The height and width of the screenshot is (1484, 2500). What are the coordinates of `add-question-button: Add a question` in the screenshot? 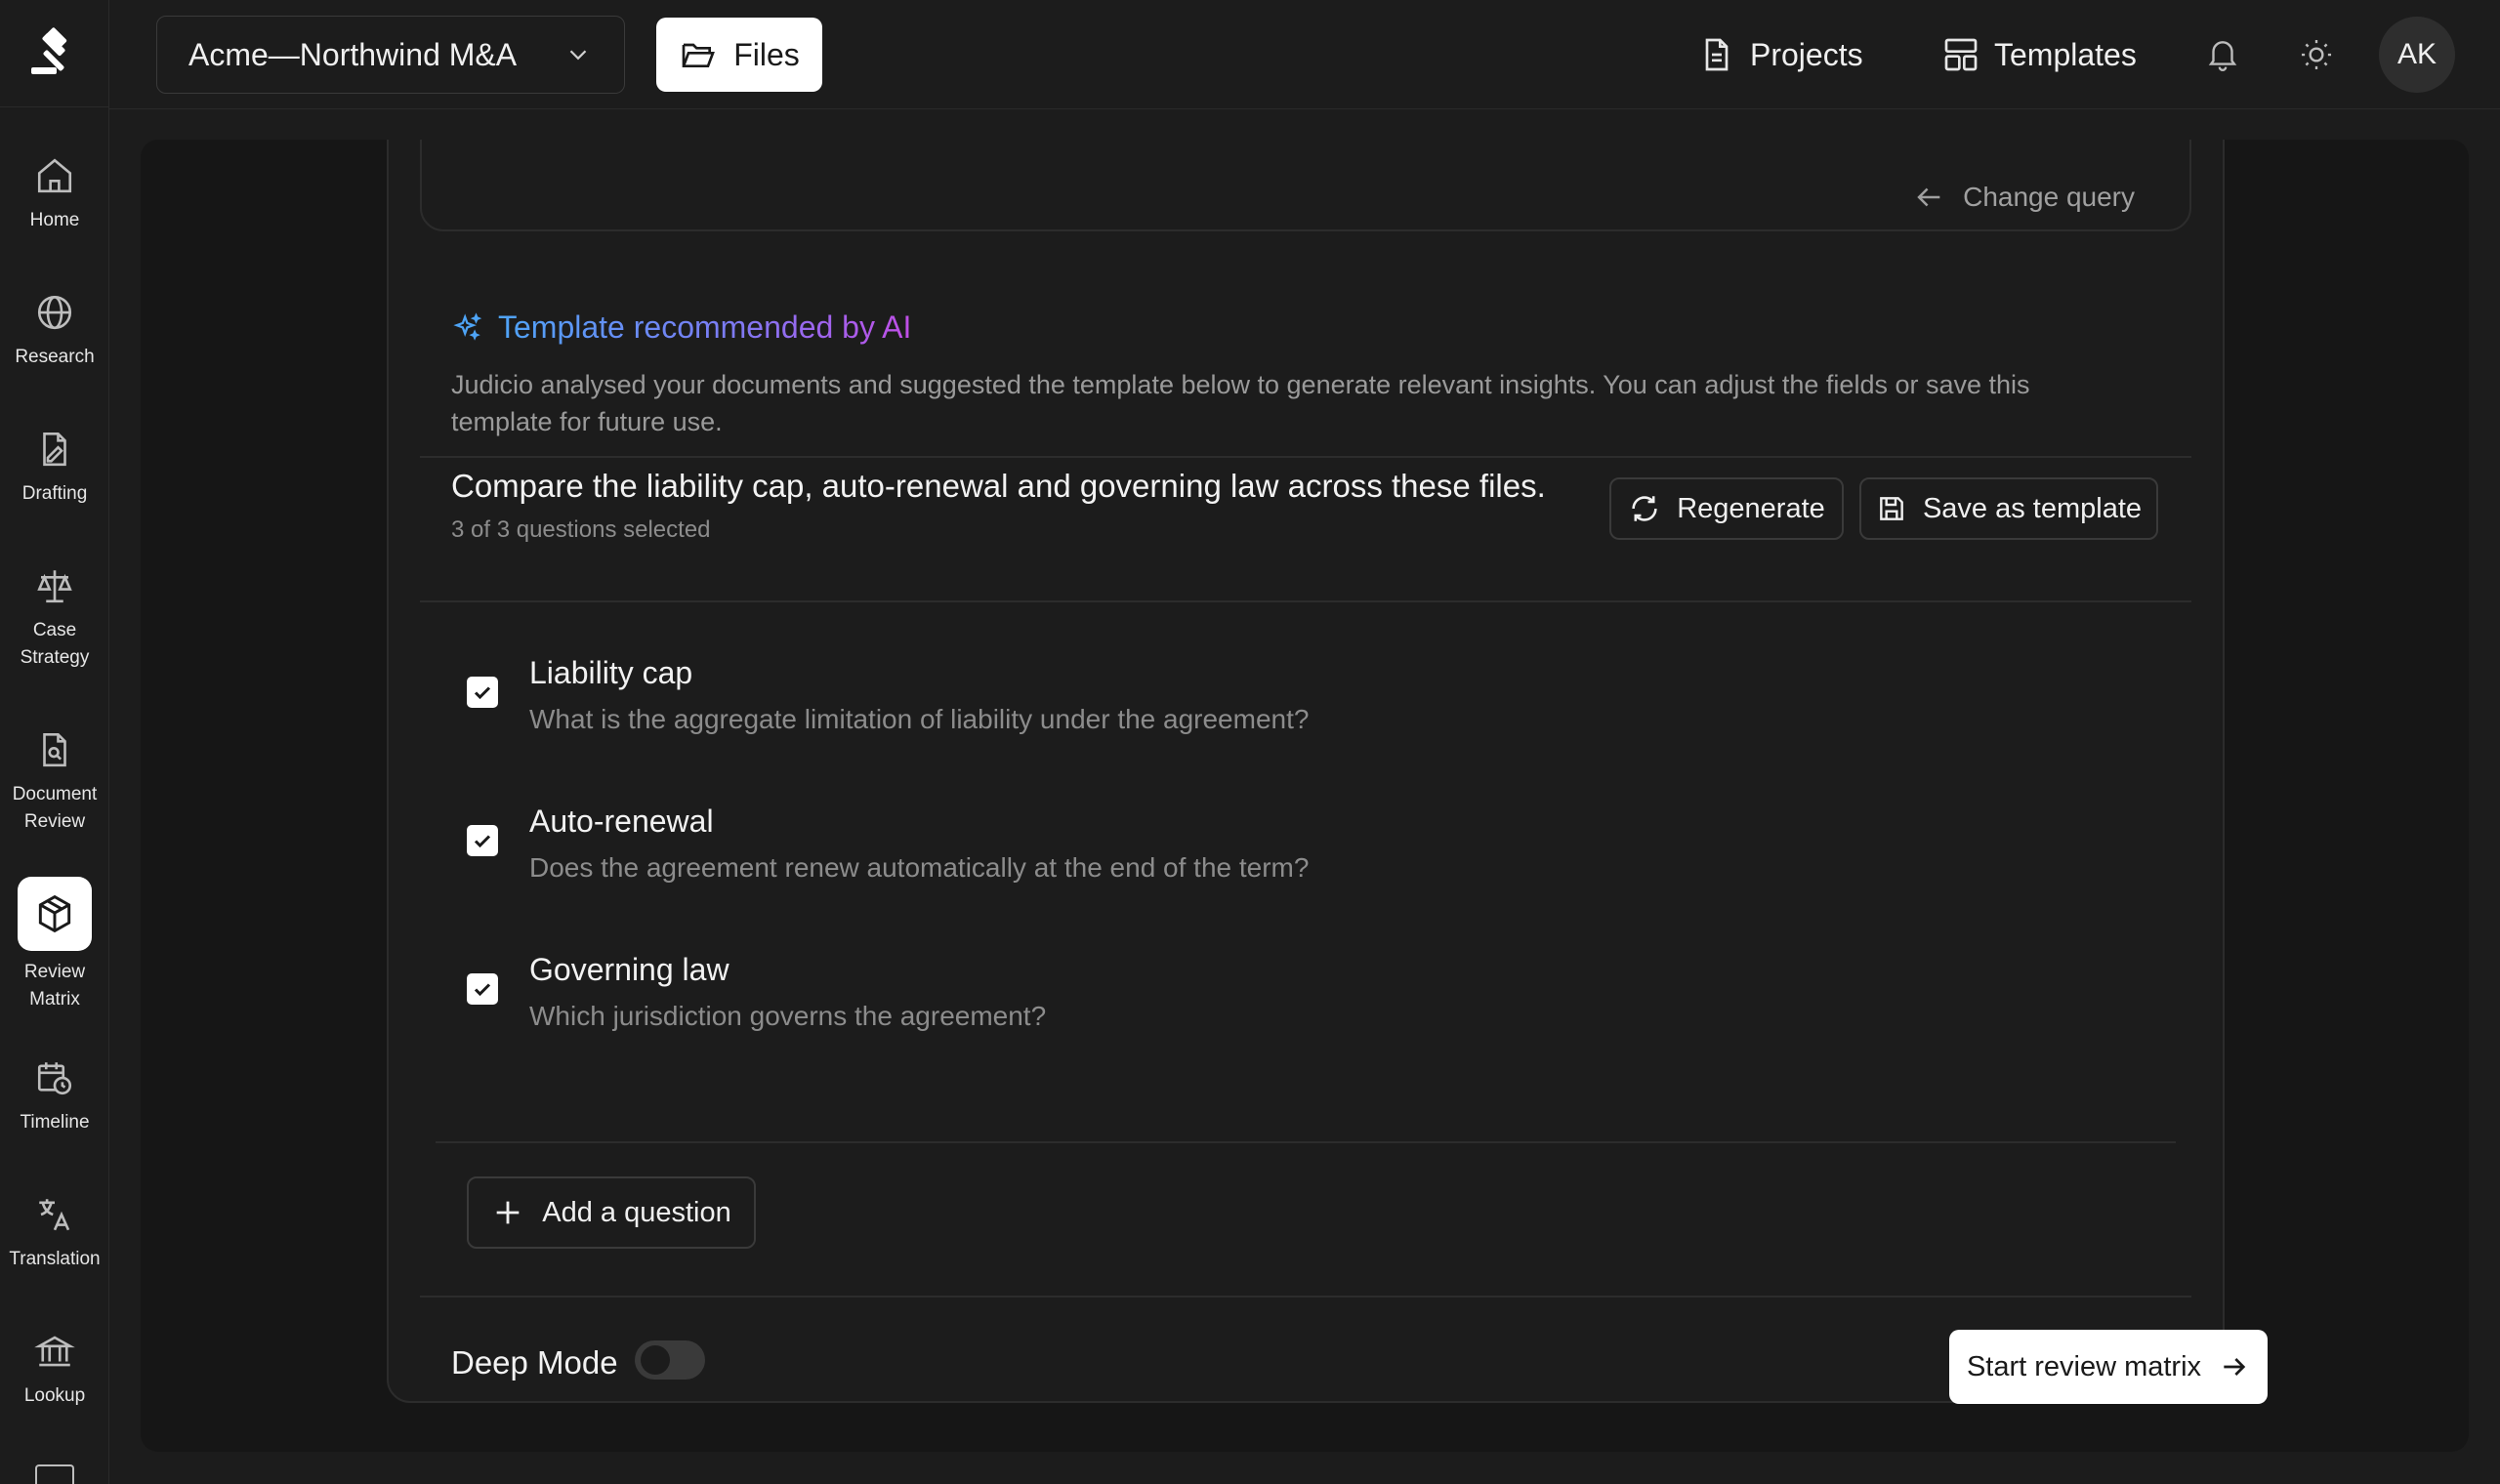 It's located at (611, 1213).